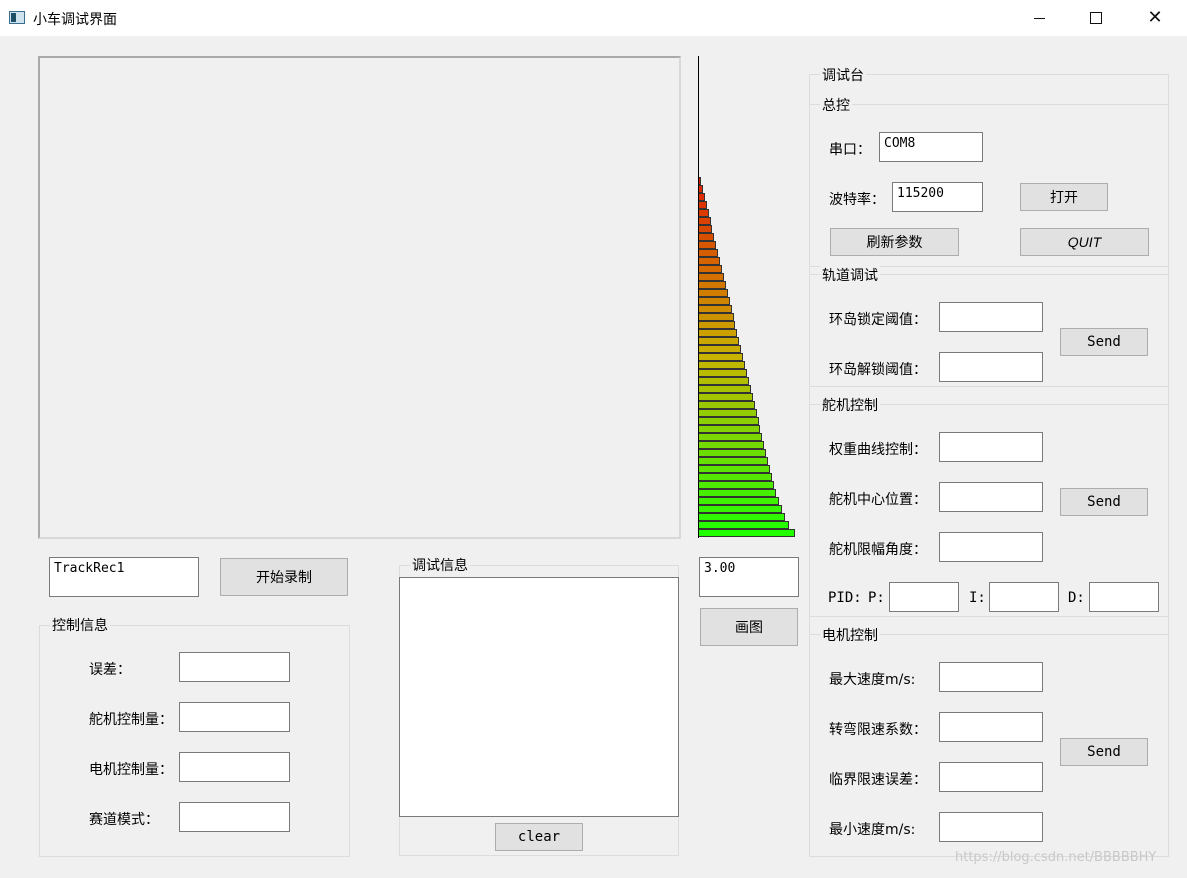 The width and height of the screenshot is (1187, 878). I want to click on turn-limit-field, so click(991, 727).